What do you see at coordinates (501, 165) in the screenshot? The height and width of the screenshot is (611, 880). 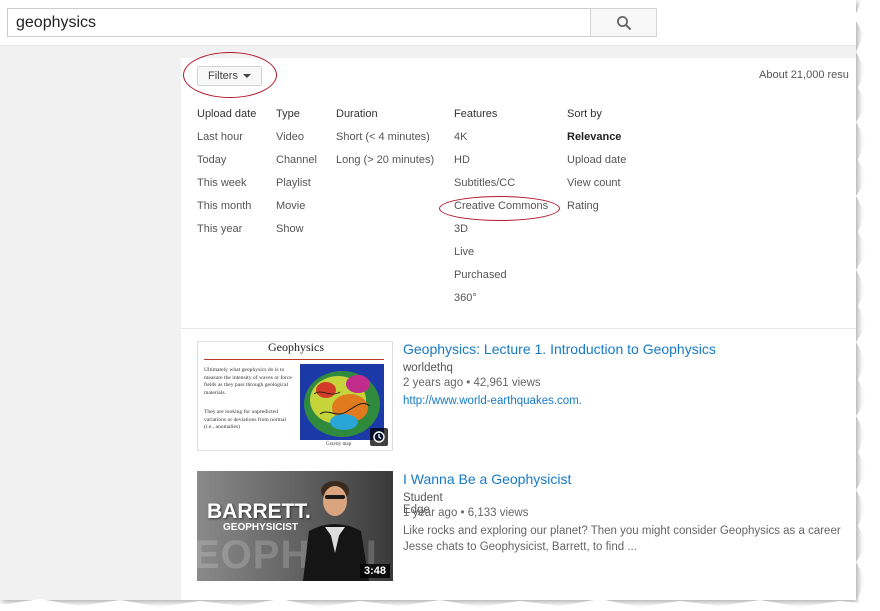 I see `filter-option-hd: HD` at bounding box center [501, 165].